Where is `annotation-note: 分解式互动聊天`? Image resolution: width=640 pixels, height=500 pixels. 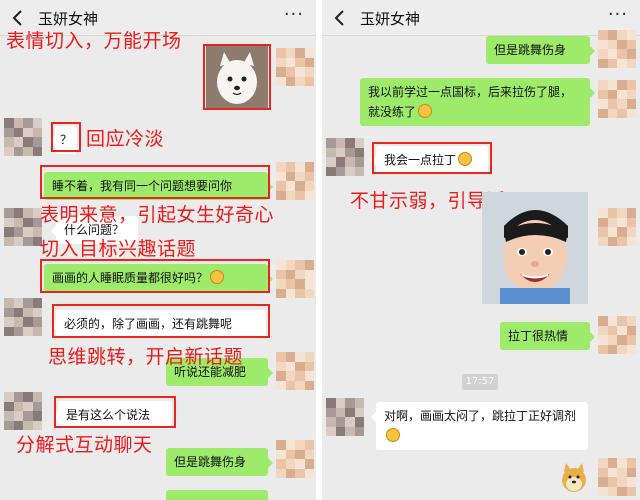 annotation-note: 分解式互动聊天 is located at coordinates (84, 445).